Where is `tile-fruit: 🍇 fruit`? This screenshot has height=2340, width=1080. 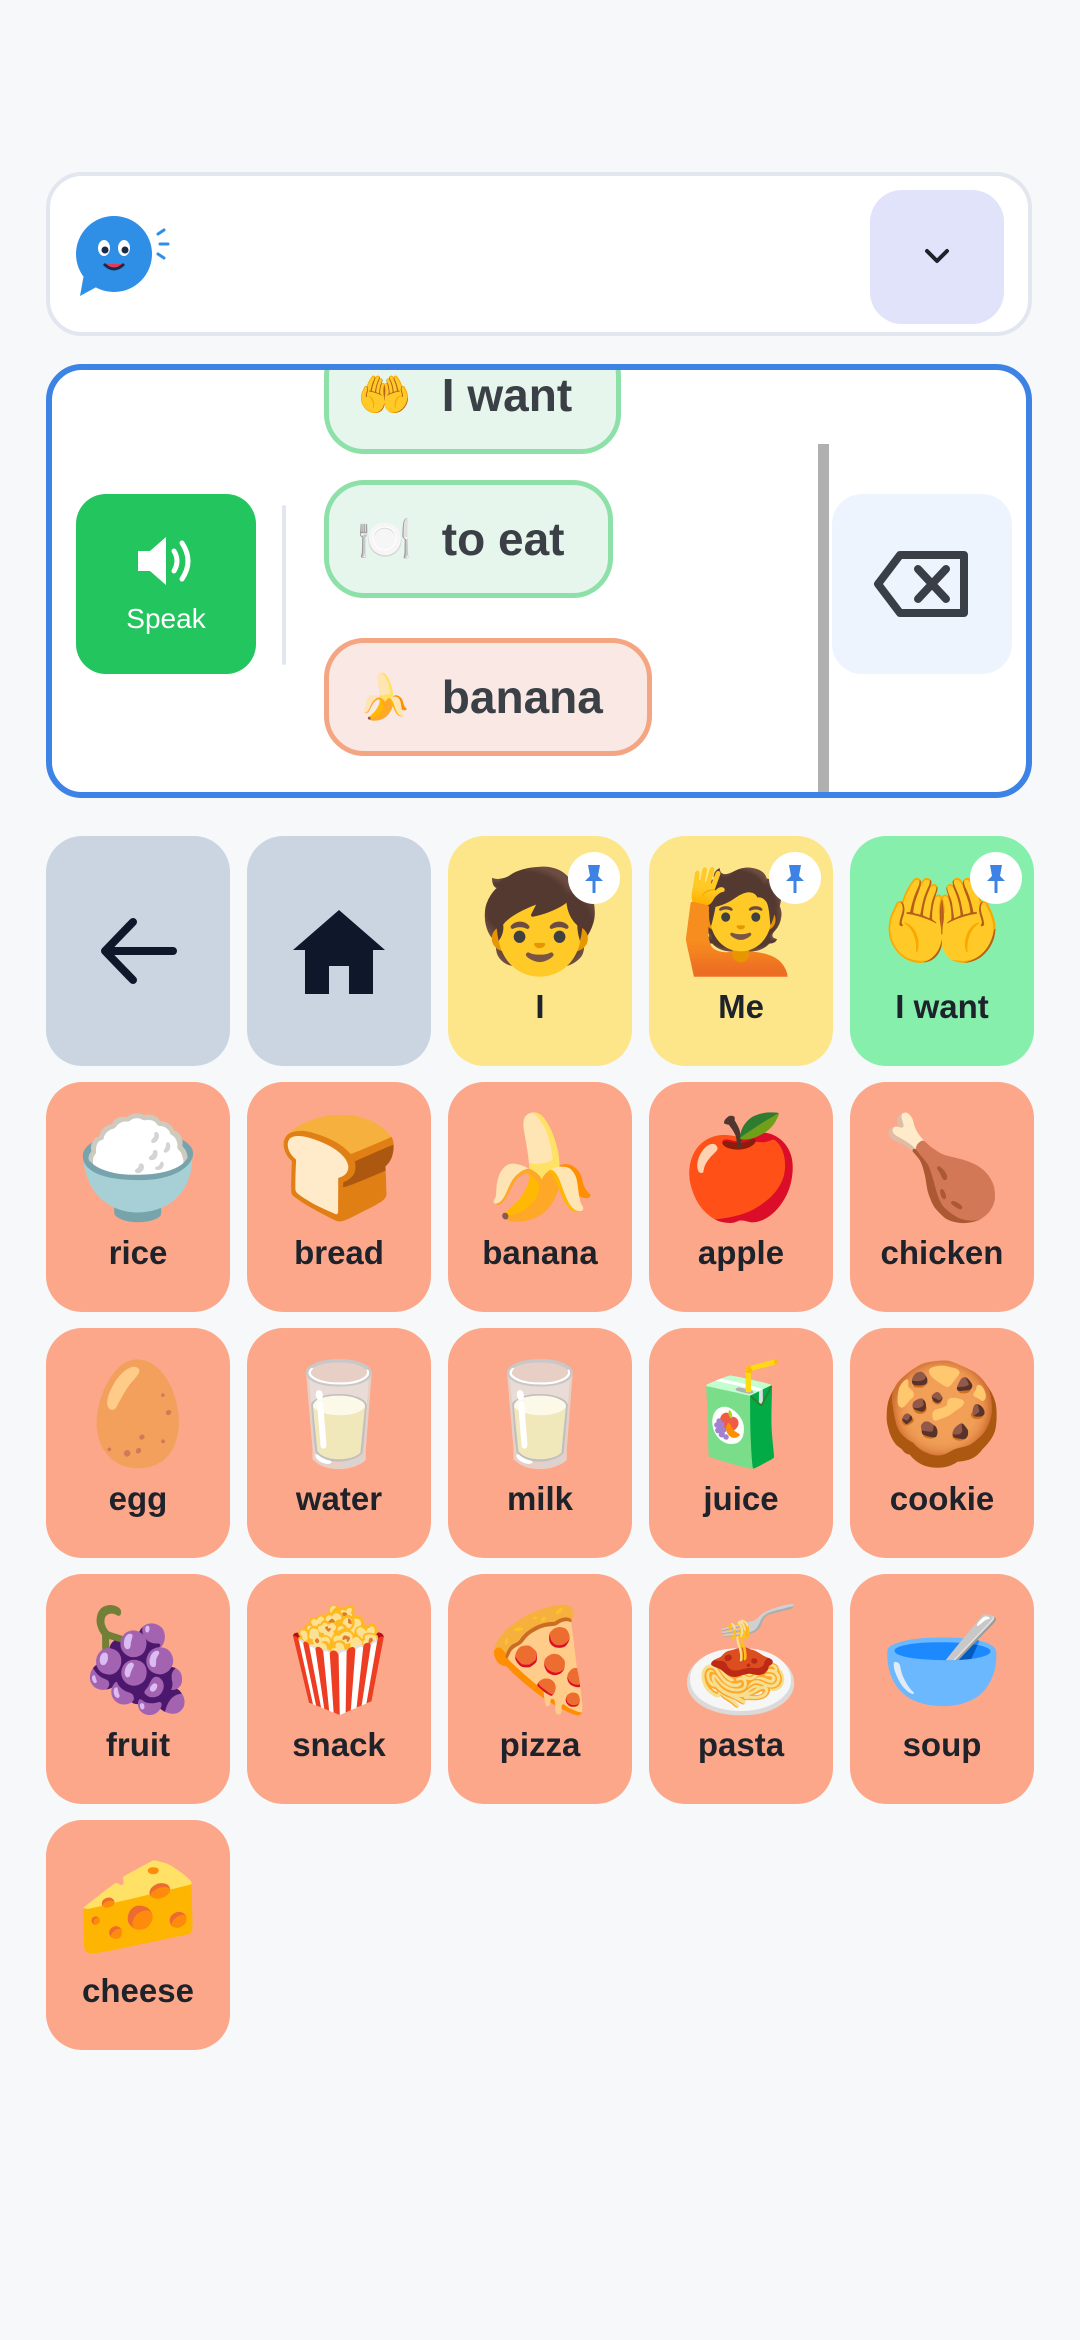 tile-fruit: 🍇 fruit is located at coordinates (138, 1689).